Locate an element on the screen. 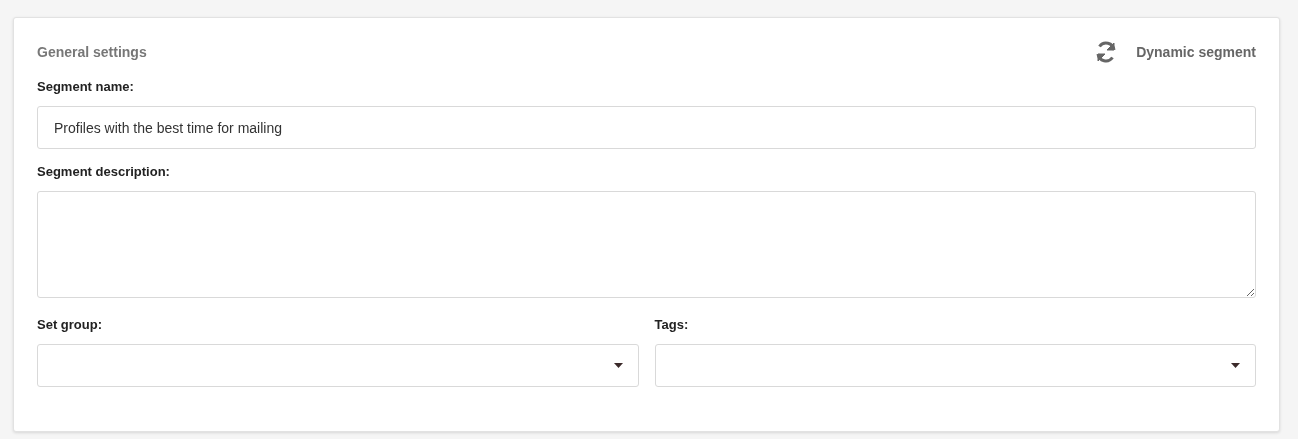 Image resolution: width=1298 pixels, height=439 pixels. field-label: Segment name: is located at coordinates (86, 86).